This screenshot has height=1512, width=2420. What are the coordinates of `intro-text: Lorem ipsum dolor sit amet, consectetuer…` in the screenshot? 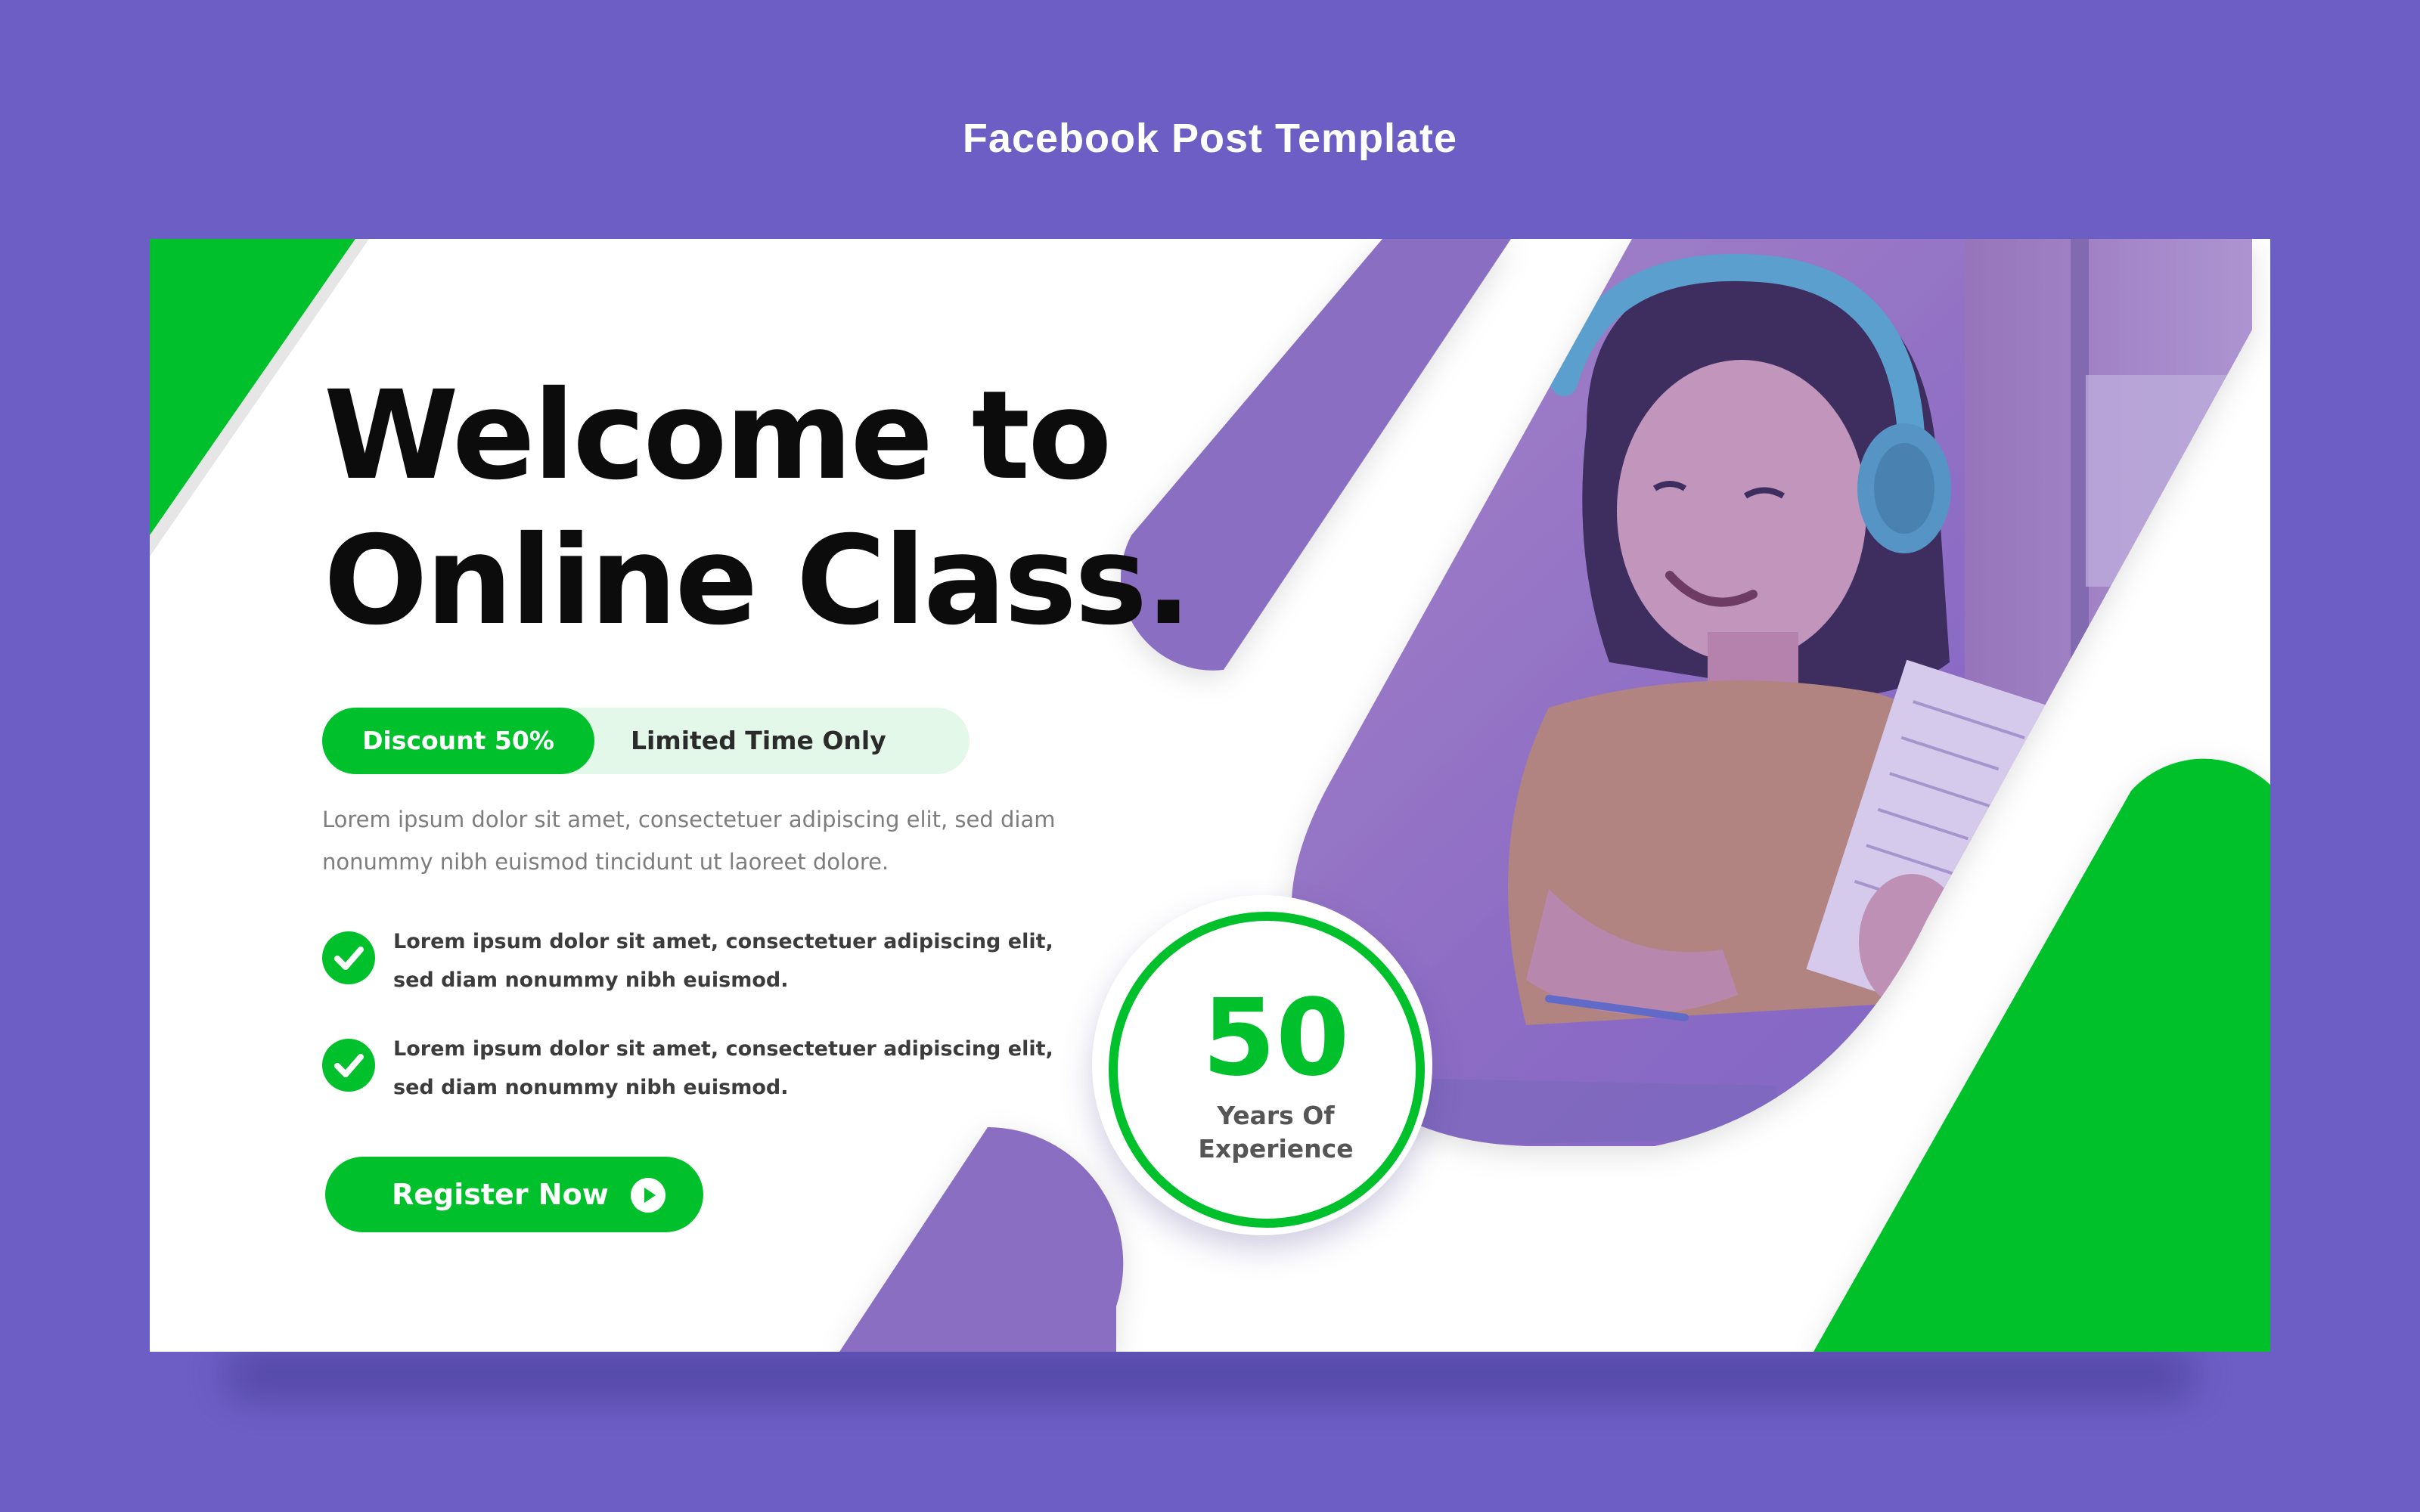 It's located at (689, 841).